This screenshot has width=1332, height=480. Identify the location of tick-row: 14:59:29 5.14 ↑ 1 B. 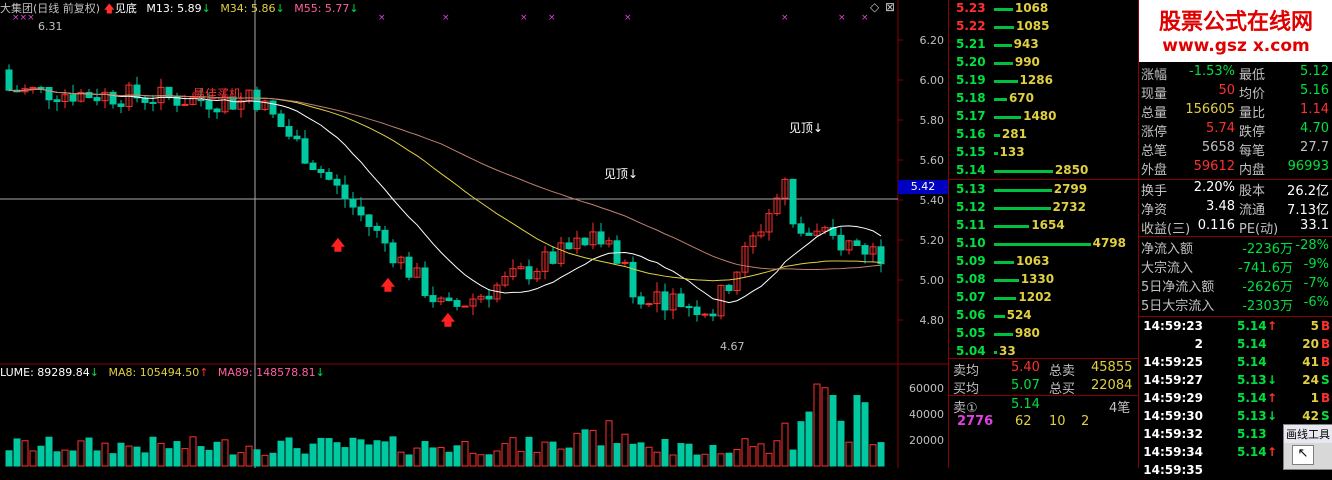
(1236, 399).